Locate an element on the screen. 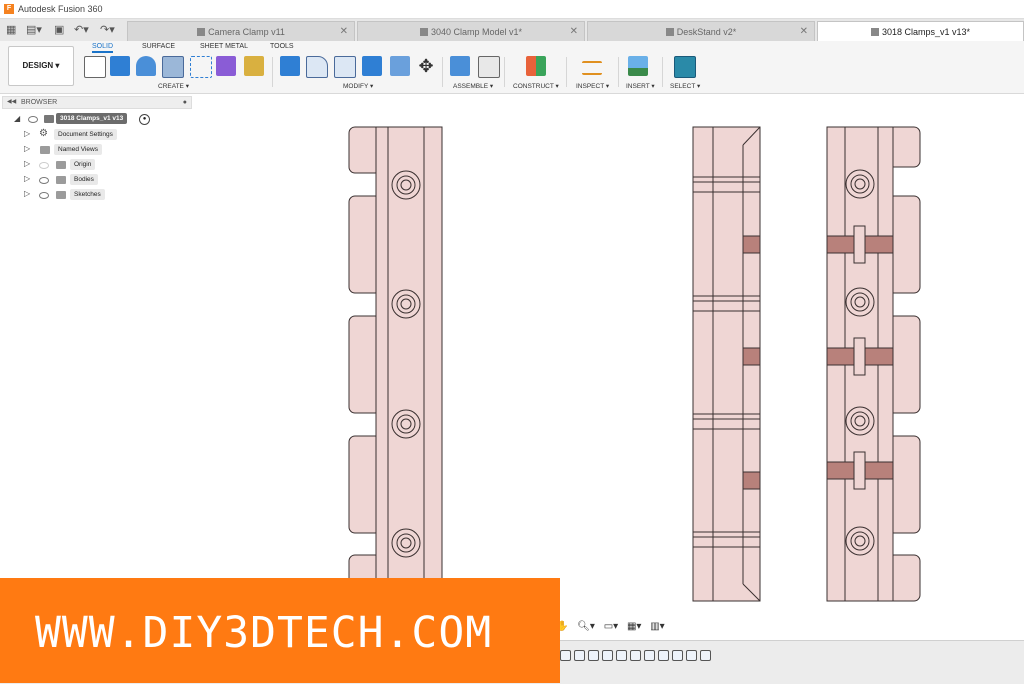 The image size is (1024, 684). tab-label: Camera Clamp v11 is located at coordinates (246, 32).